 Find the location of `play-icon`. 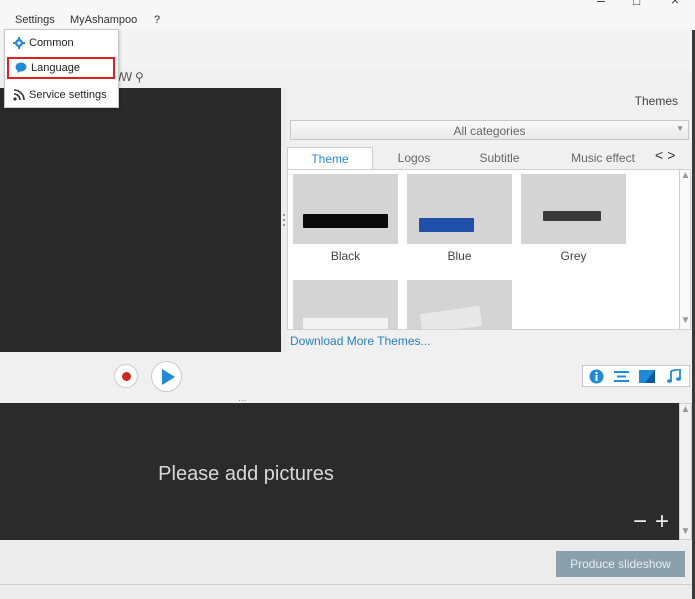

play-icon is located at coordinates (168, 376).